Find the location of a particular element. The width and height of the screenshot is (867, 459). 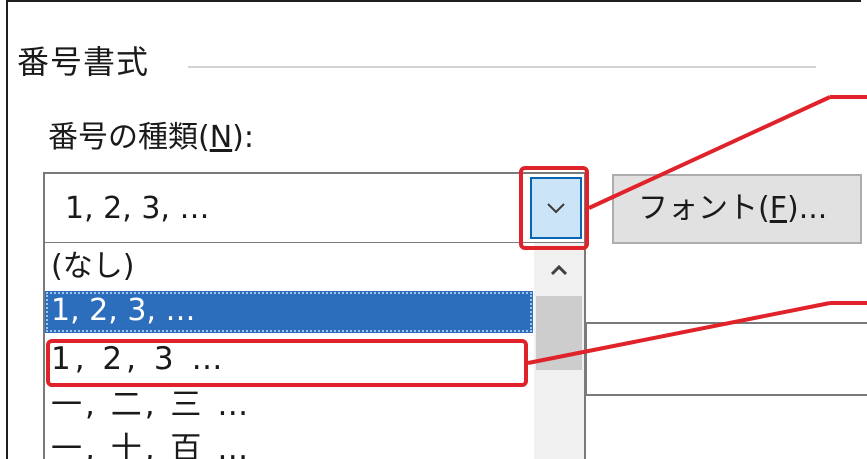

leader-line-bottom is located at coordinates (679, 333).